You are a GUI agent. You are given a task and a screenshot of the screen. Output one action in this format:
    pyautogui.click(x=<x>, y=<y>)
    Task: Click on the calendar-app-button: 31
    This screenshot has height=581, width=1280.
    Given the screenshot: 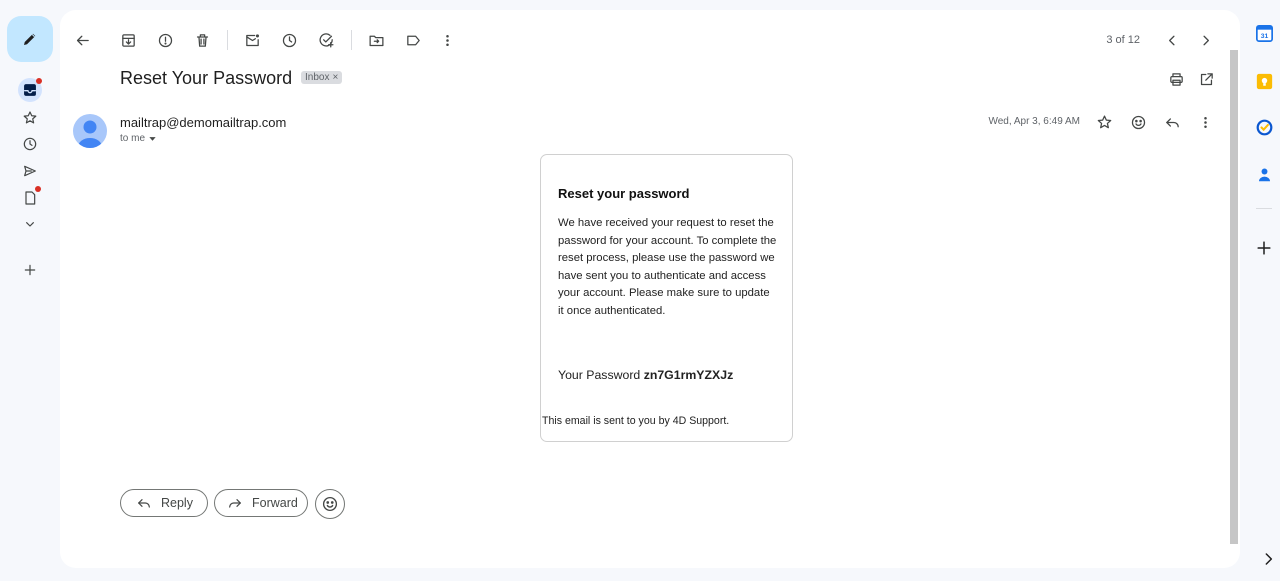 What is the action you would take?
    pyautogui.click(x=1264, y=33)
    